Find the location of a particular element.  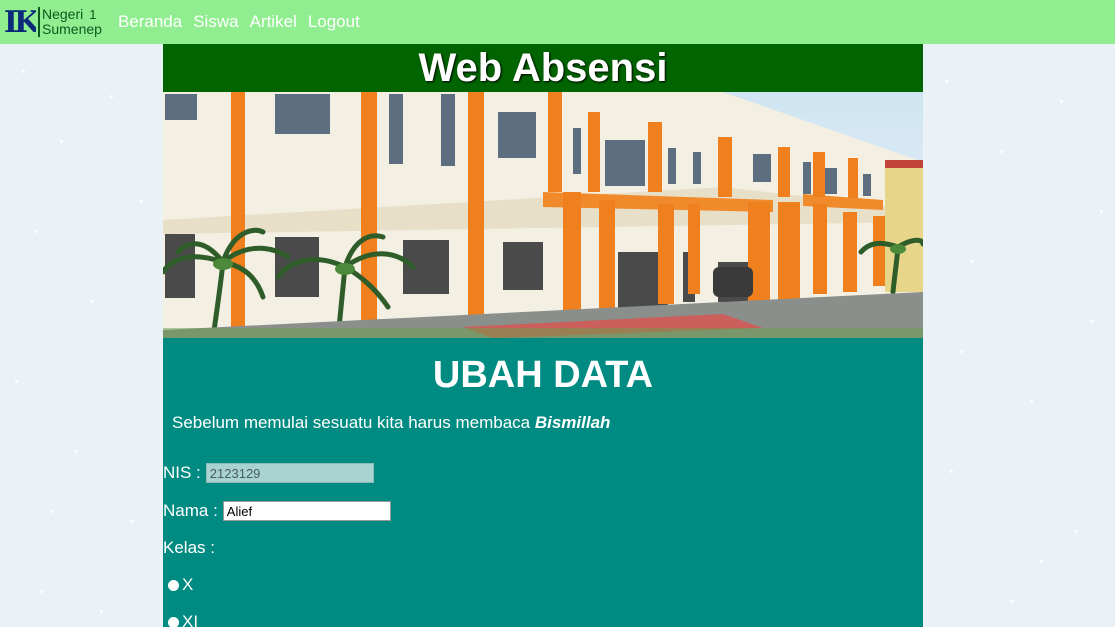

kelas-option-xi: XI is located at coordinates (545, 619).